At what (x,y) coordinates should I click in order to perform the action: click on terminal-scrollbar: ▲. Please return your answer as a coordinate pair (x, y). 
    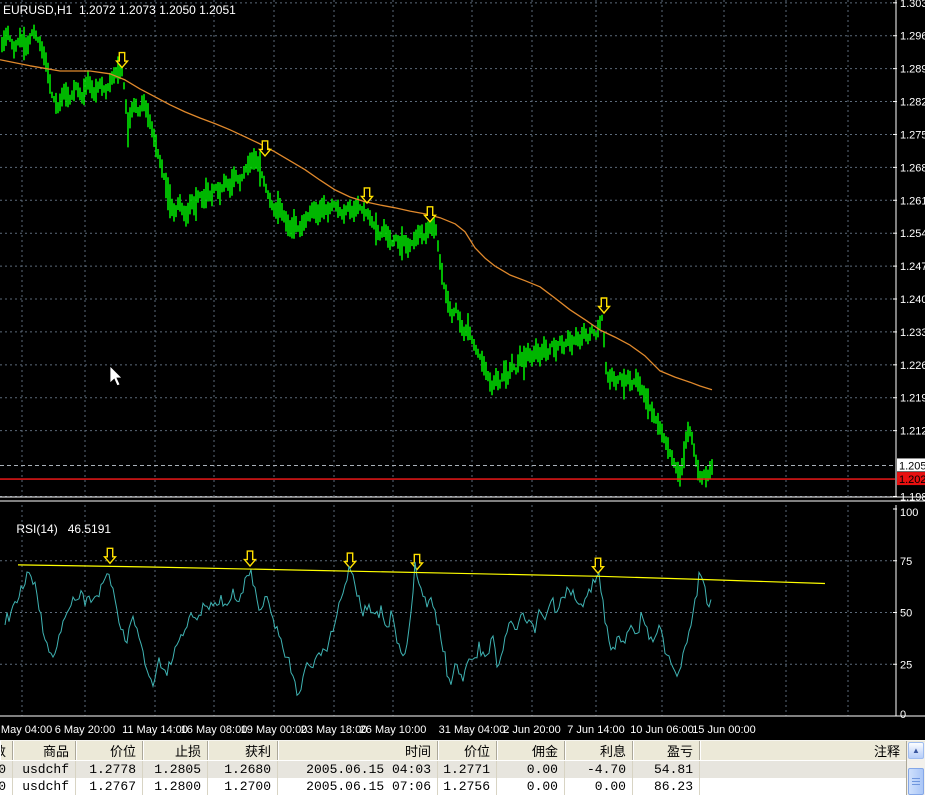
    Looking at the image, I should click on (915, 768).